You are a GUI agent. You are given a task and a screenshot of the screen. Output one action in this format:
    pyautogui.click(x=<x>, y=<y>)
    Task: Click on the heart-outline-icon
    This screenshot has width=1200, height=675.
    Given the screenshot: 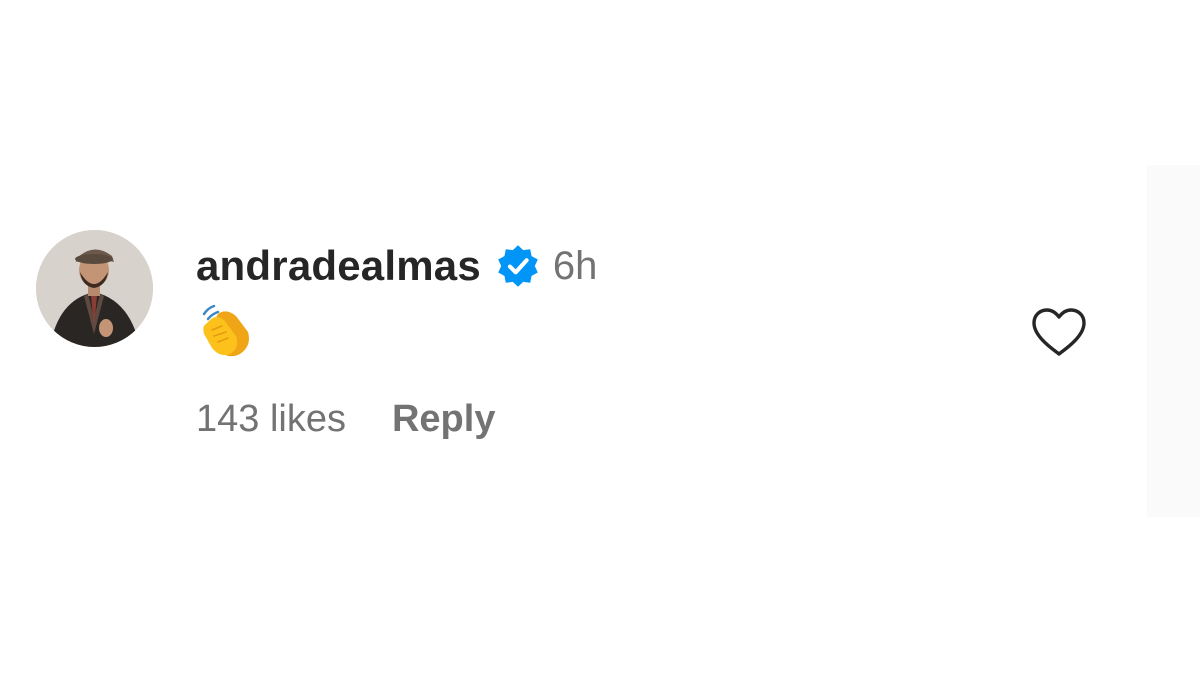 What is the action you would take?
    pyautogui.click(x=1059, y=332)
    